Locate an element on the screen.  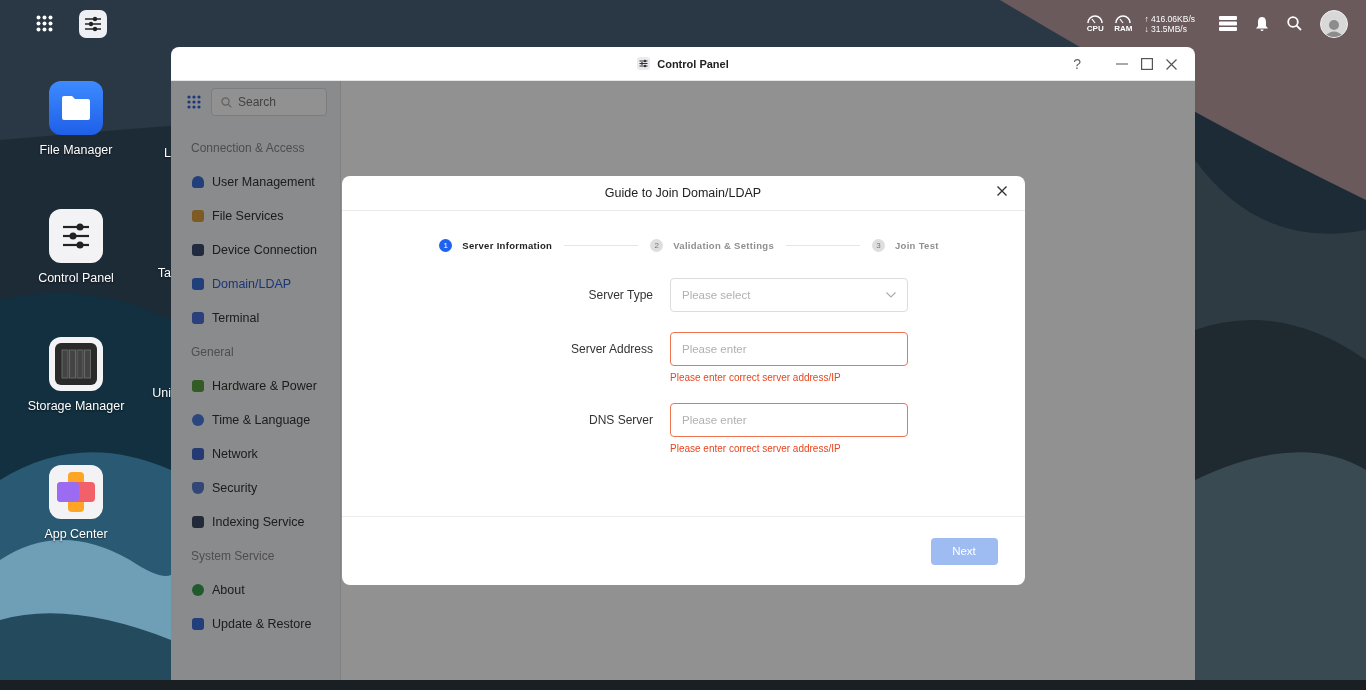
desktop-icon-label: L is located at coordinates (167, 153).